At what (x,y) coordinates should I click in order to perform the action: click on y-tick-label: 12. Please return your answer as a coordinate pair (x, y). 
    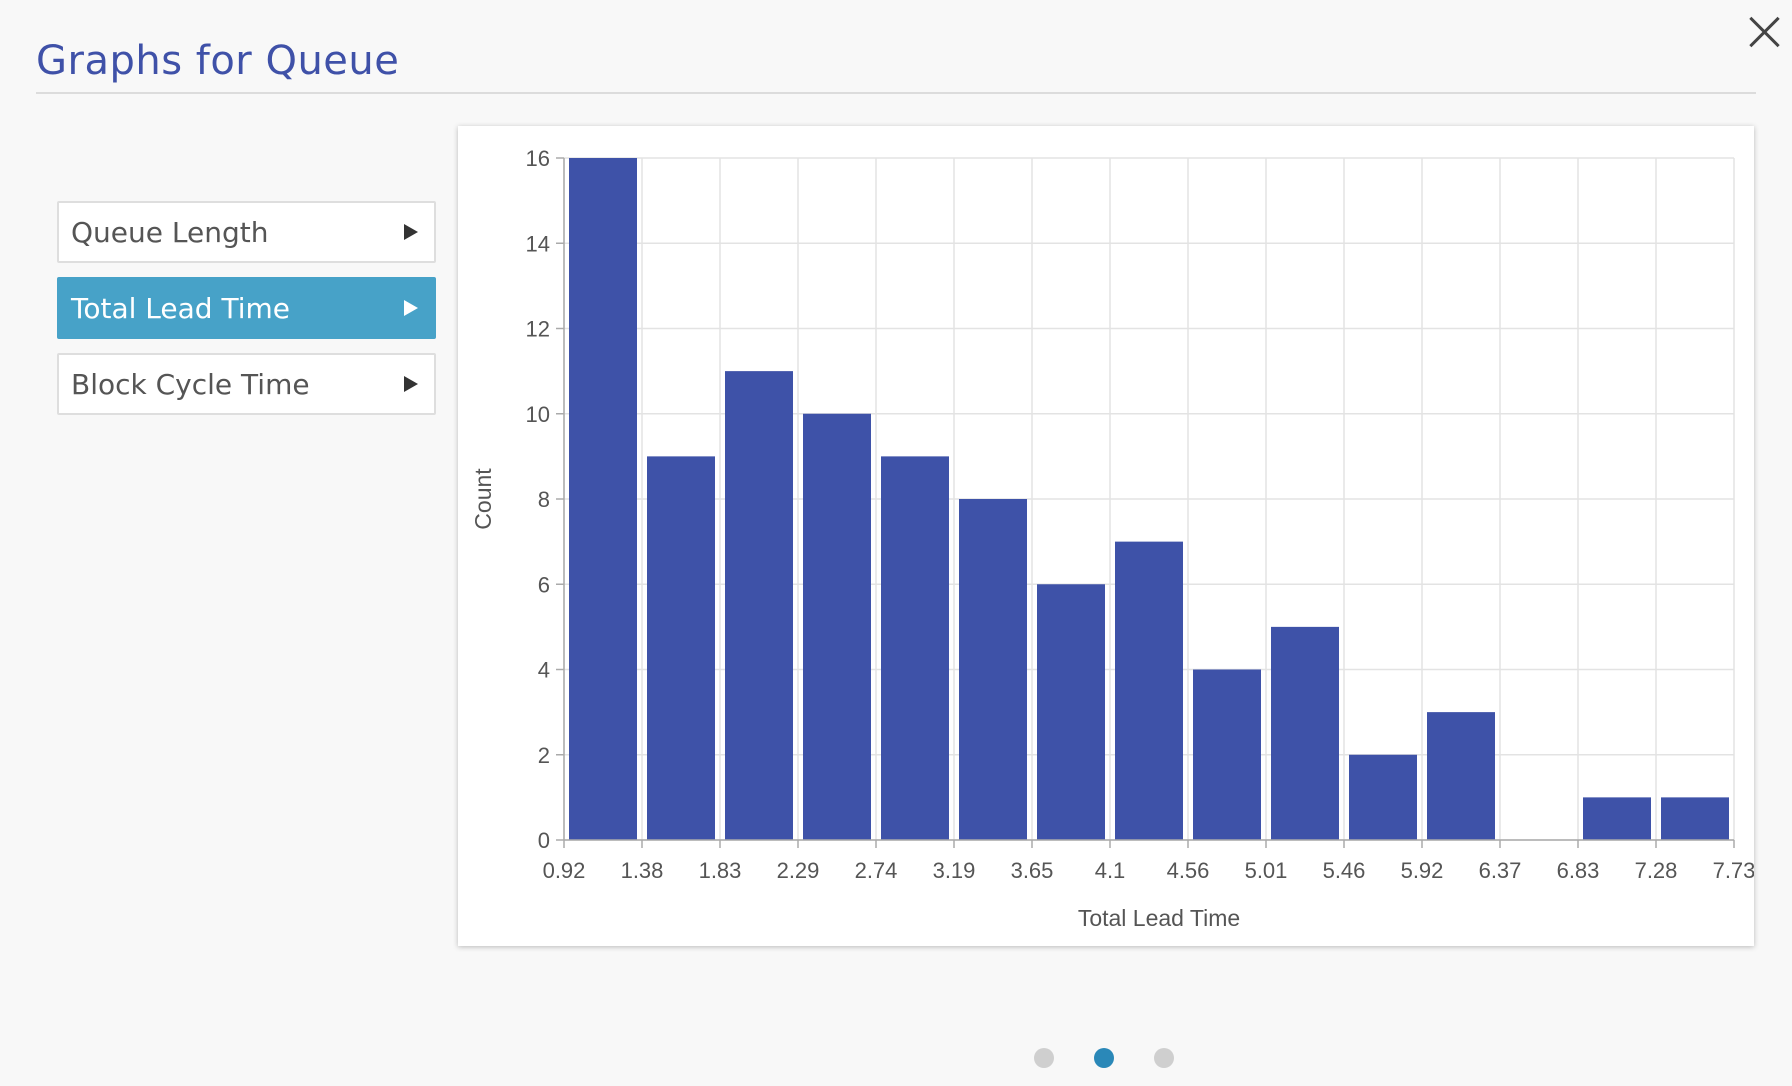
    Looking at the image, I should click on (538, 329).